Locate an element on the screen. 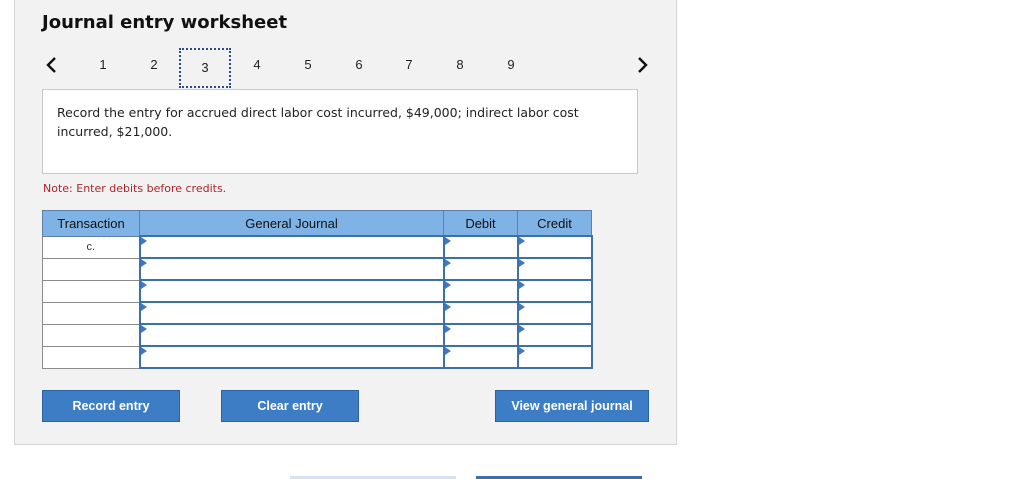 The image size is (1025, 479). prev-page-icon is located at coordinates (52, 65).